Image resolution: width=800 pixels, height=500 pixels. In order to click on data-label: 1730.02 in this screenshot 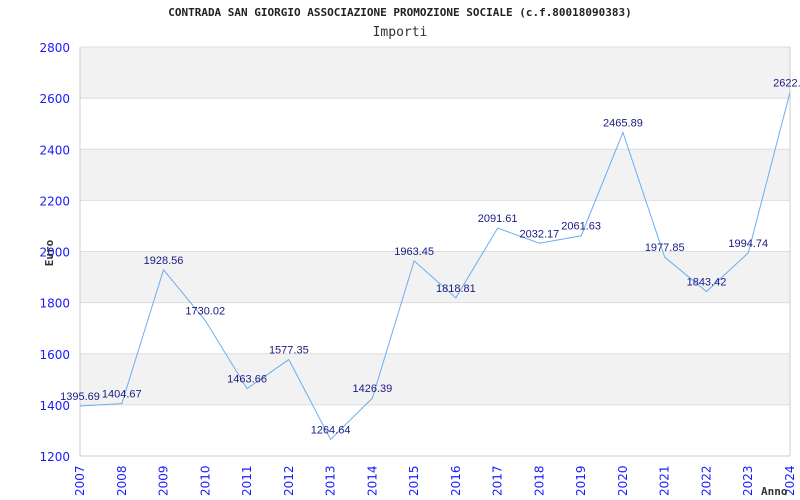, I will do `click(205, 312)`.